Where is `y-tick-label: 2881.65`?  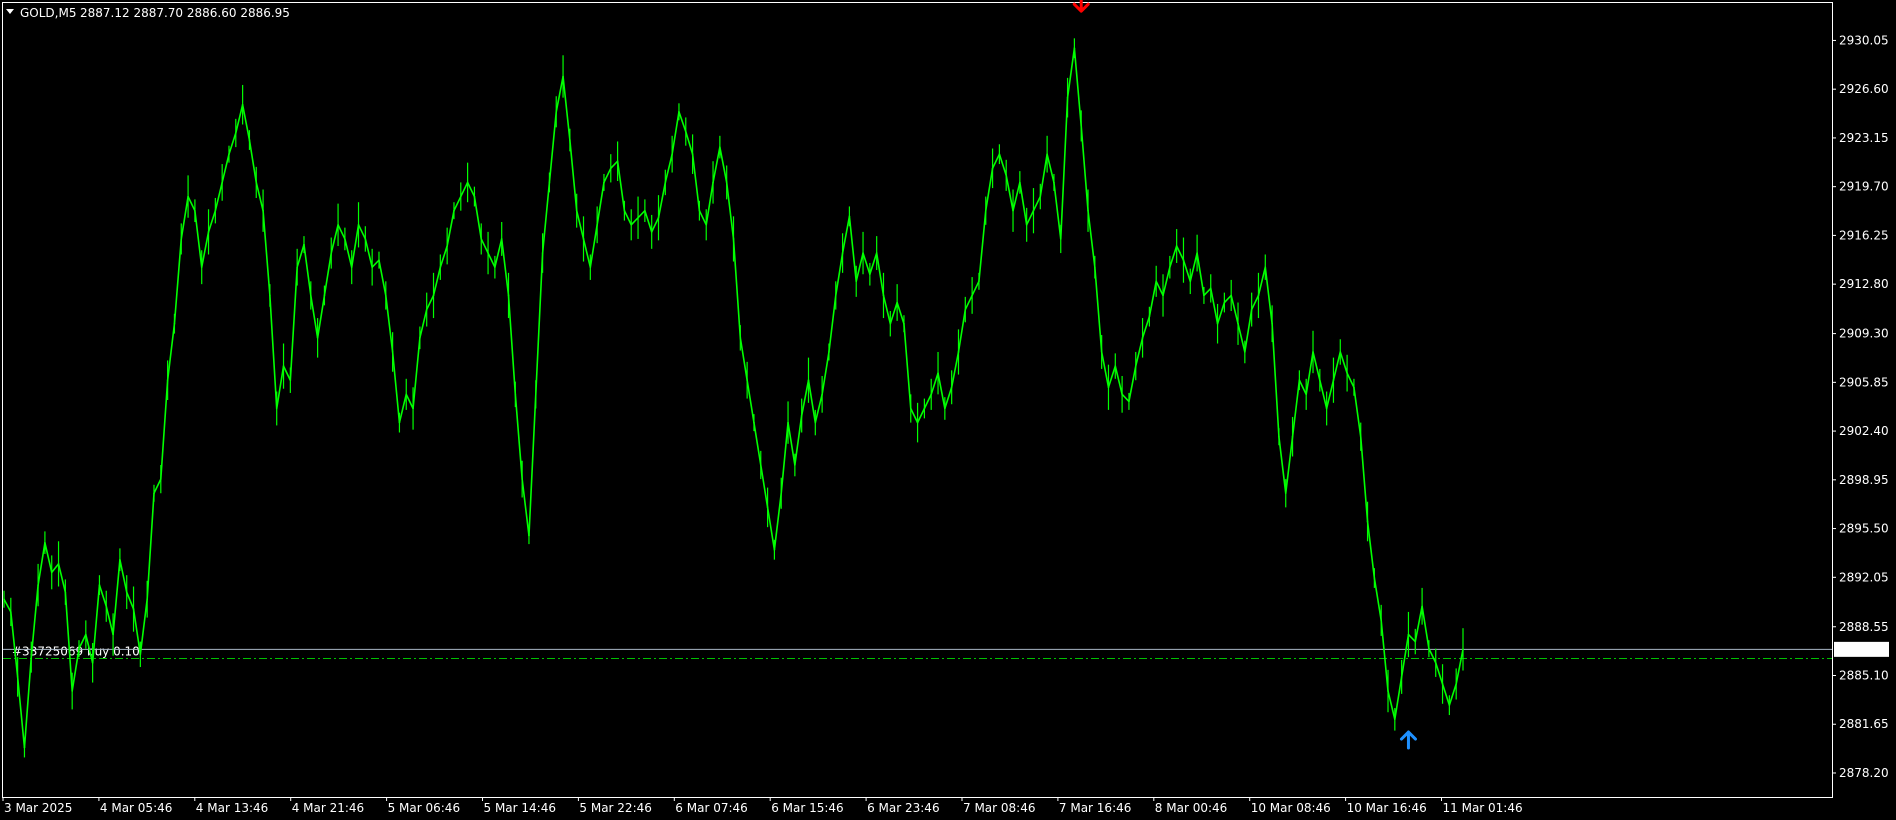
y-tick-label: 2881.65 is located at coordinates (1864, 724).